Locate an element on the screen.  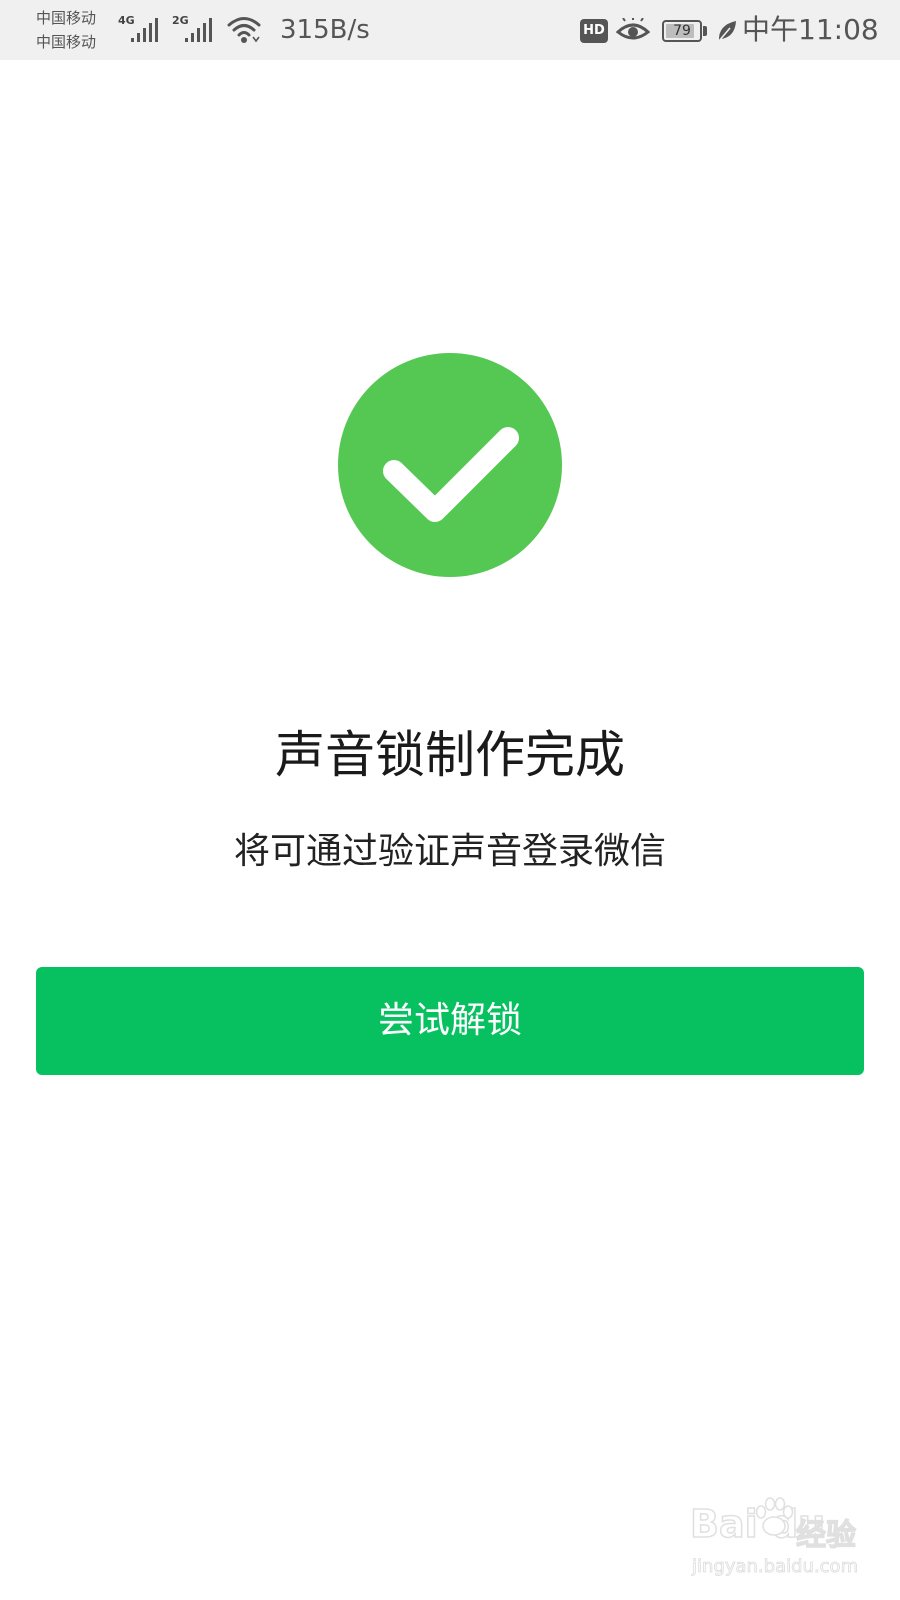
status-clock: 中午11:08 is located at coordinates (810, 29).